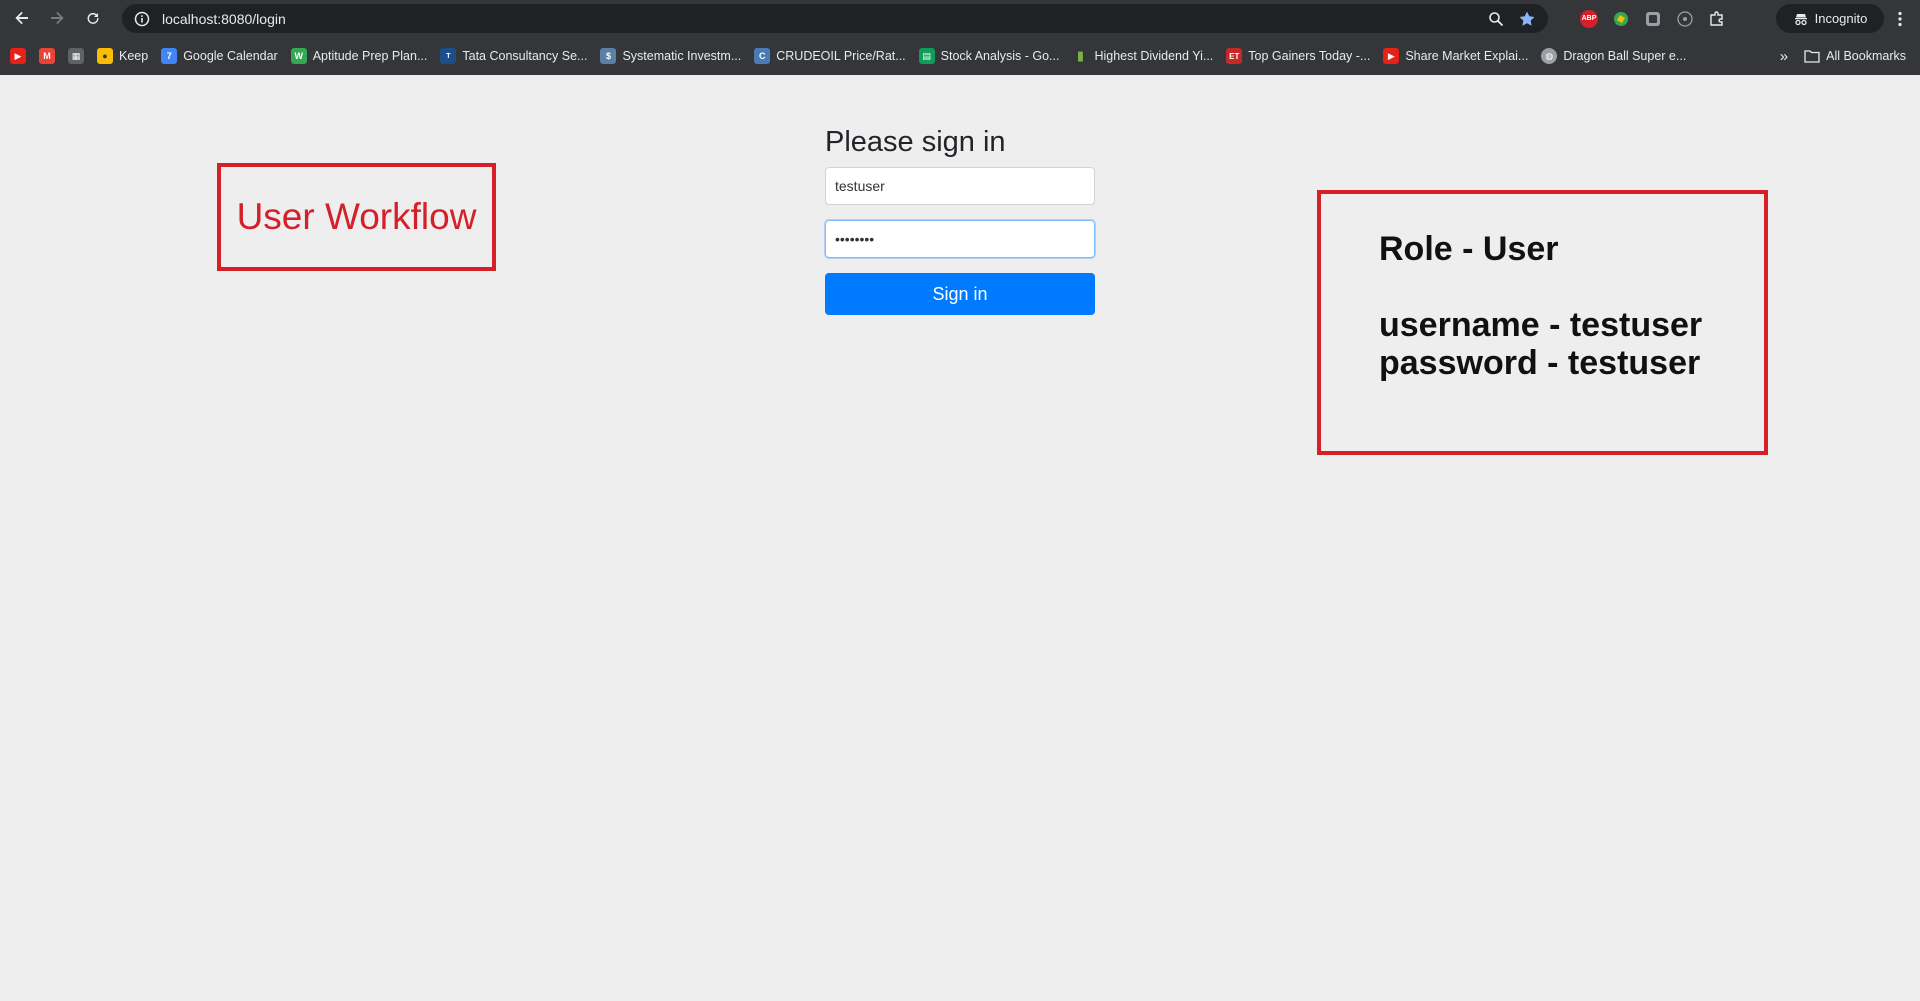 This screenshot has width=1920, height=1001. I want to click on all-bookmarks-button: All Bookmarks, so click(1855, 56).